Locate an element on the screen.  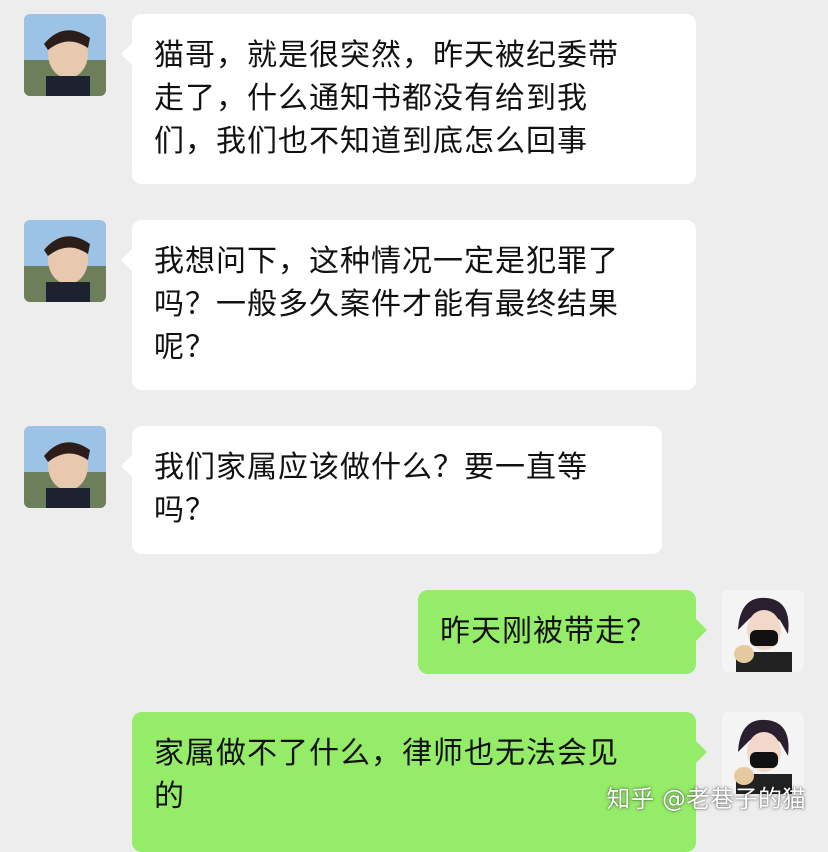
message-bubble-incoming: 我们家属应该做什么？要一直等 吗？ is located at coordinates (391, 490).